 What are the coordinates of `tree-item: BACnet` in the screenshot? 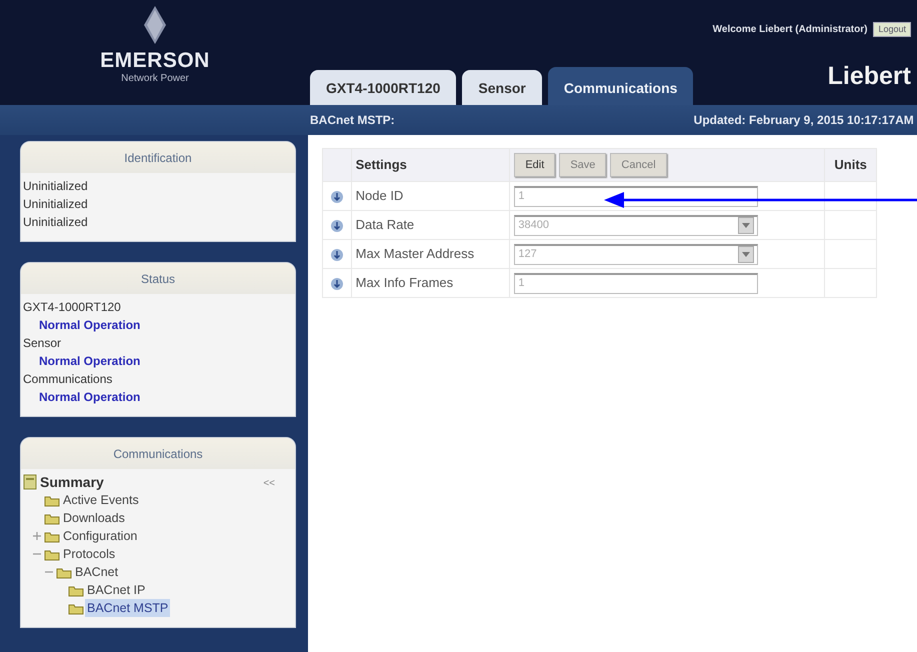 It's located at (96, 572).